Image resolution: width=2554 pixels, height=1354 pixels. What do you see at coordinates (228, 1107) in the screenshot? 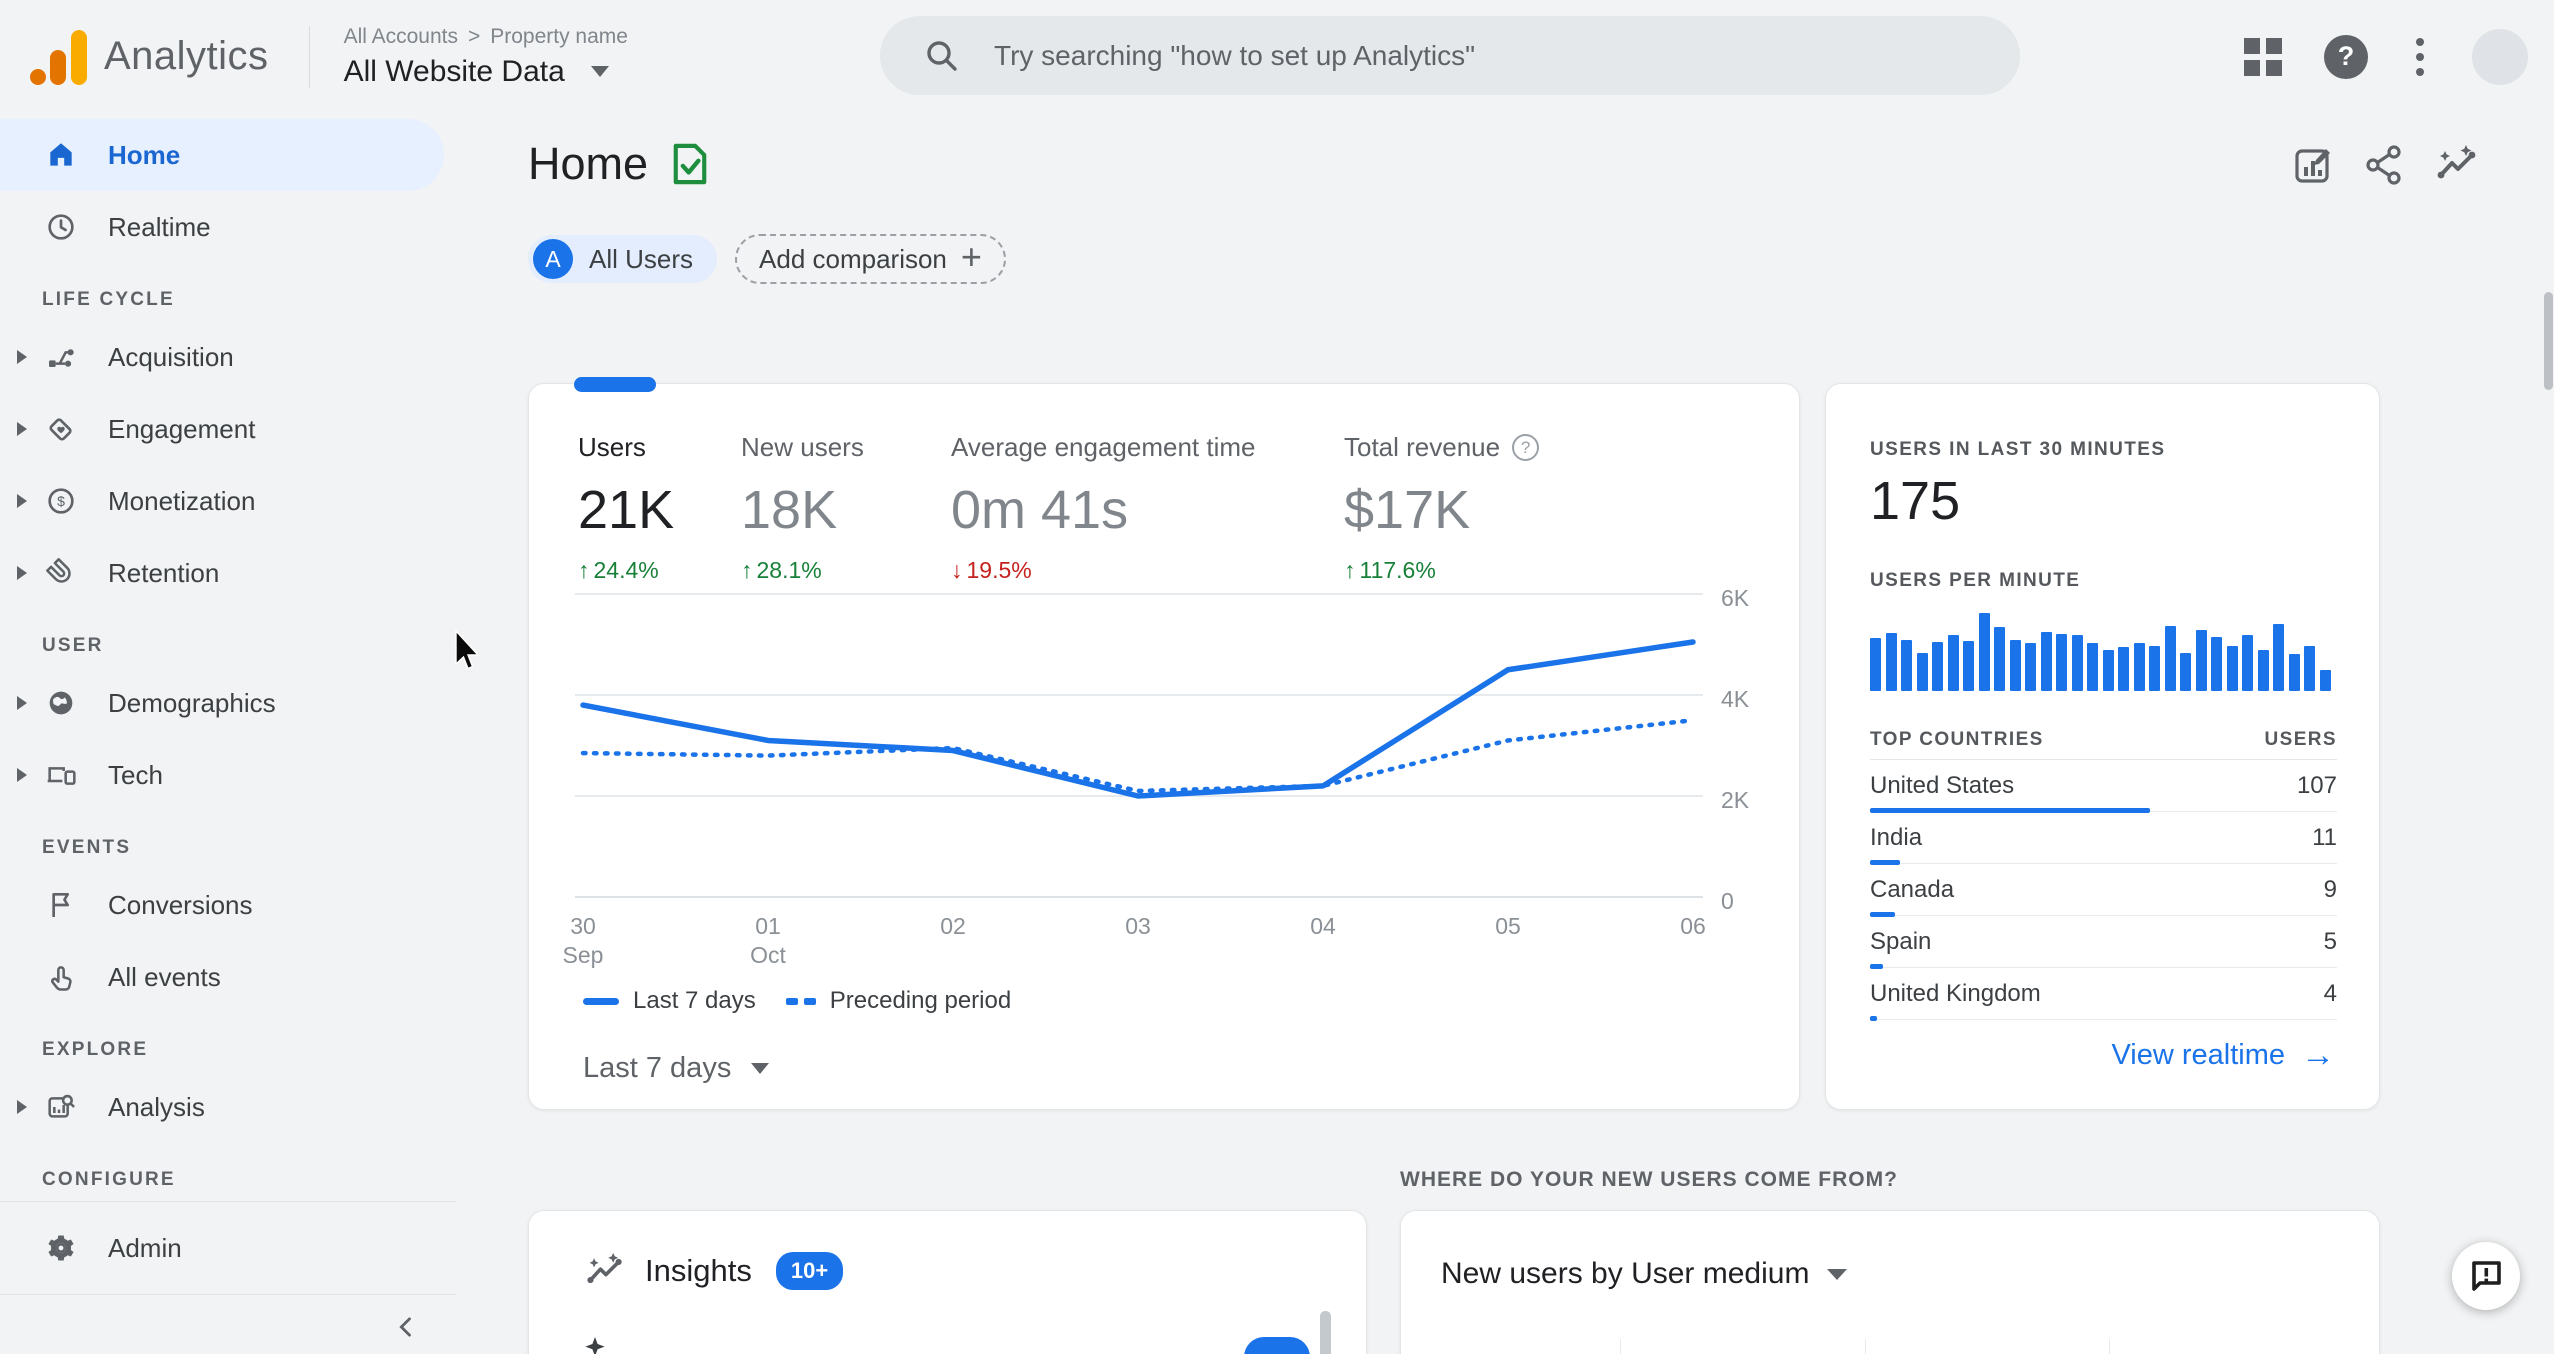
I see `sidebar-item-analysis: Analysis` at bounding box center [228, 1107].